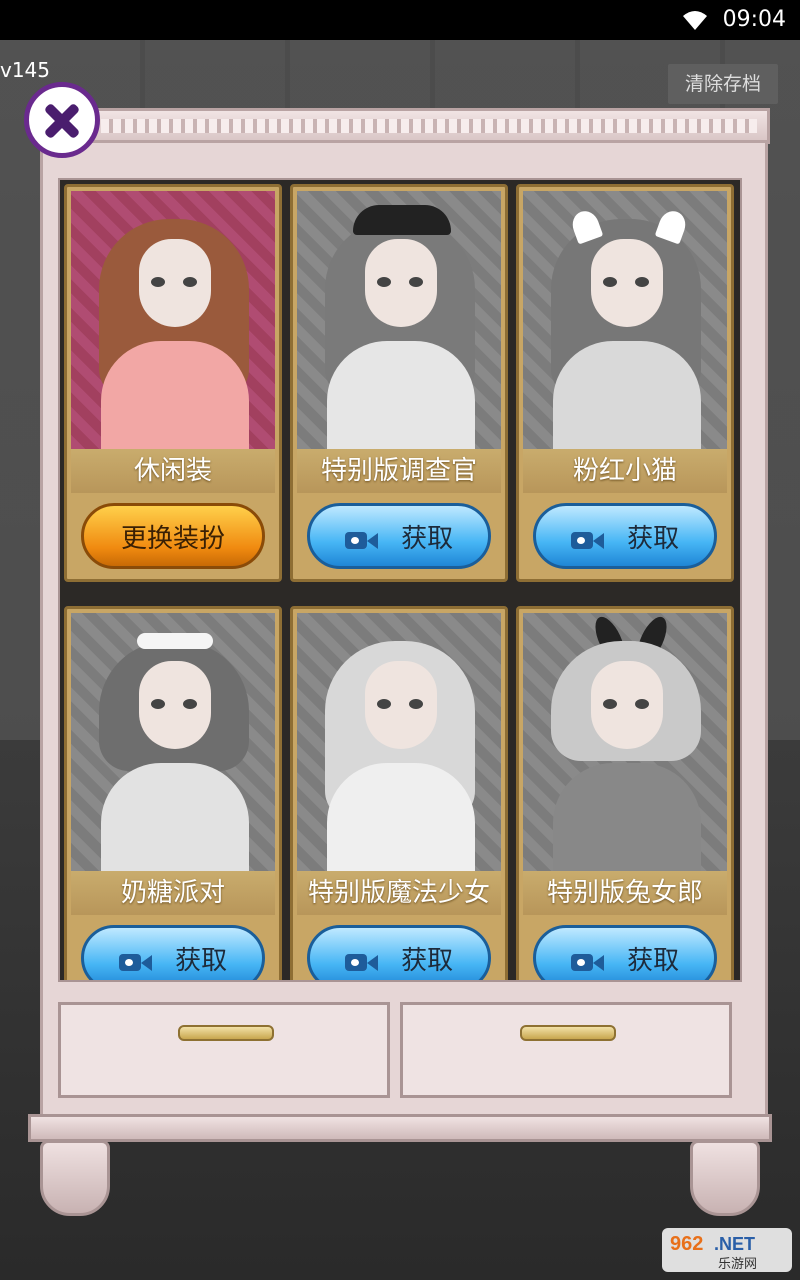  I want to click on wardrobe-crown, so click(404, 126).